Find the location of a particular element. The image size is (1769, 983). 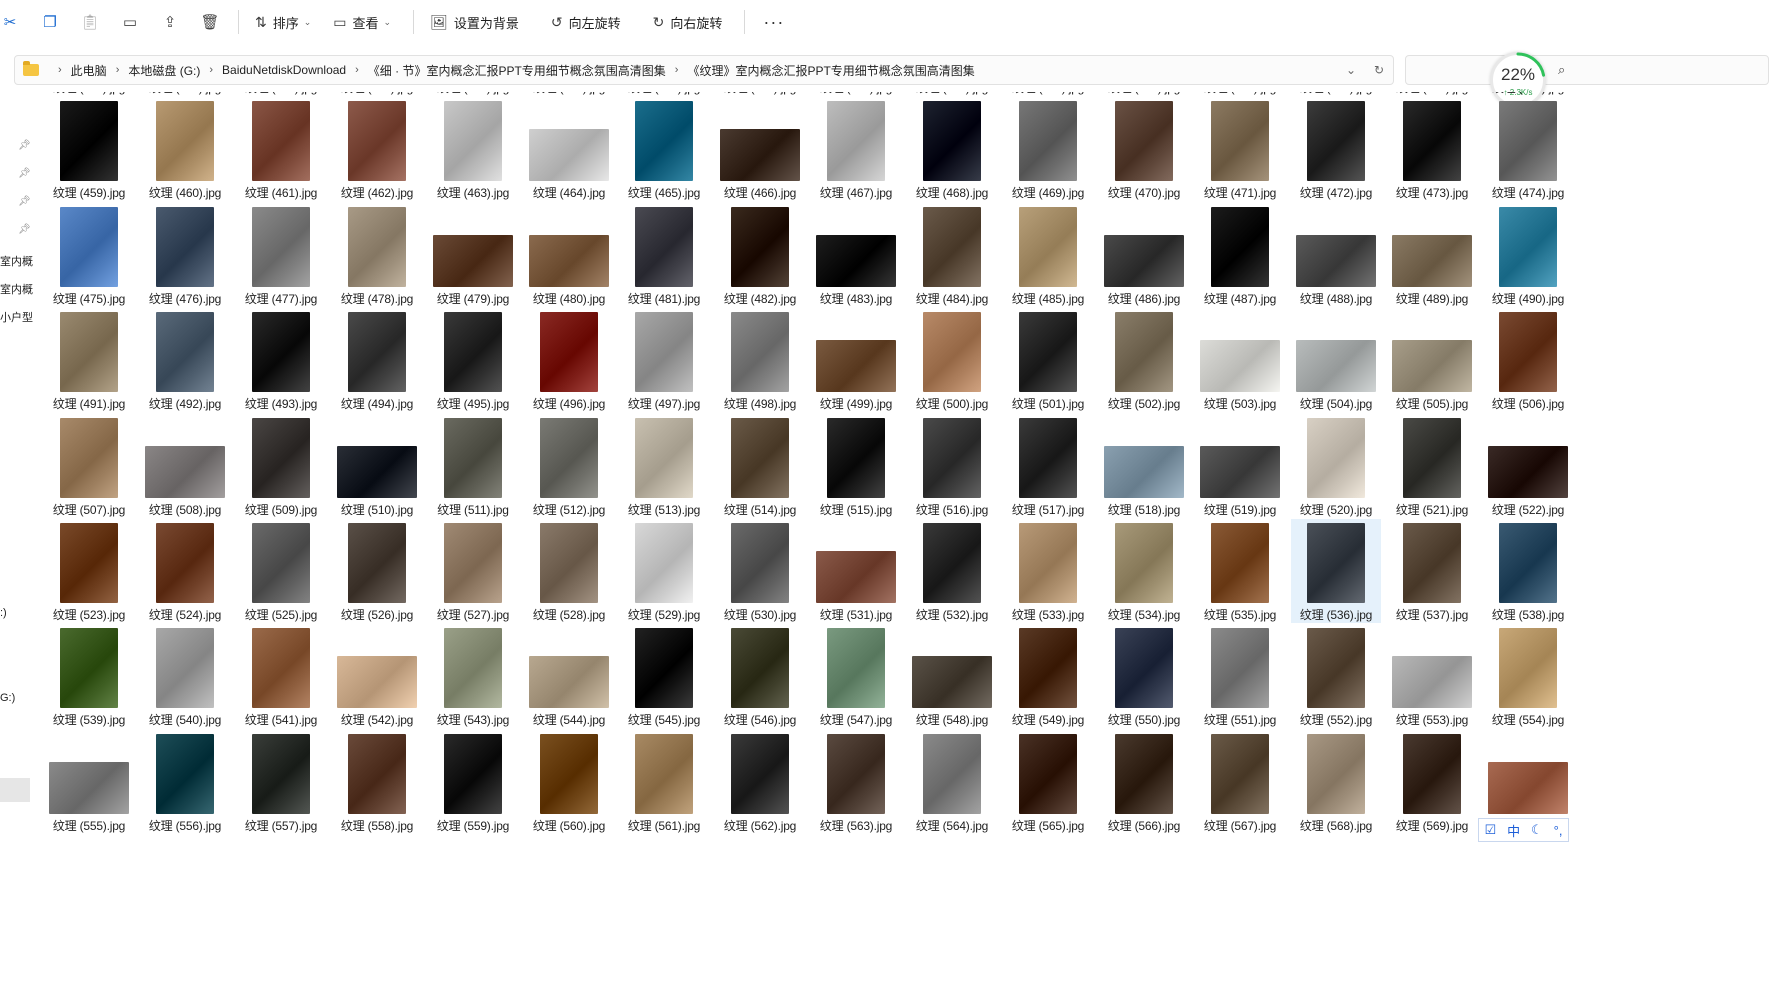

file-item: 纹理 (448).jpg is located at coordinates (569, 94).